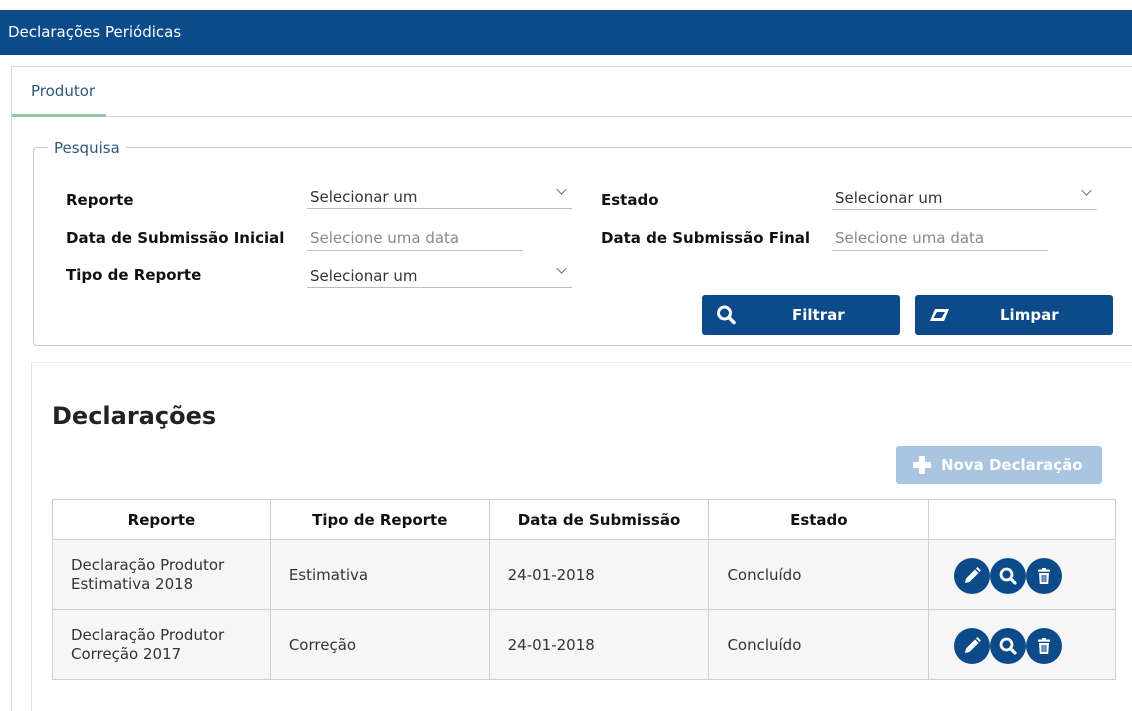 The height and width of the screenshot is (711, 1132). What do you see at coordinates (819, 519) in the screenshot?
I see `column-header-estado: Estado` at bounding box center [819, 519].